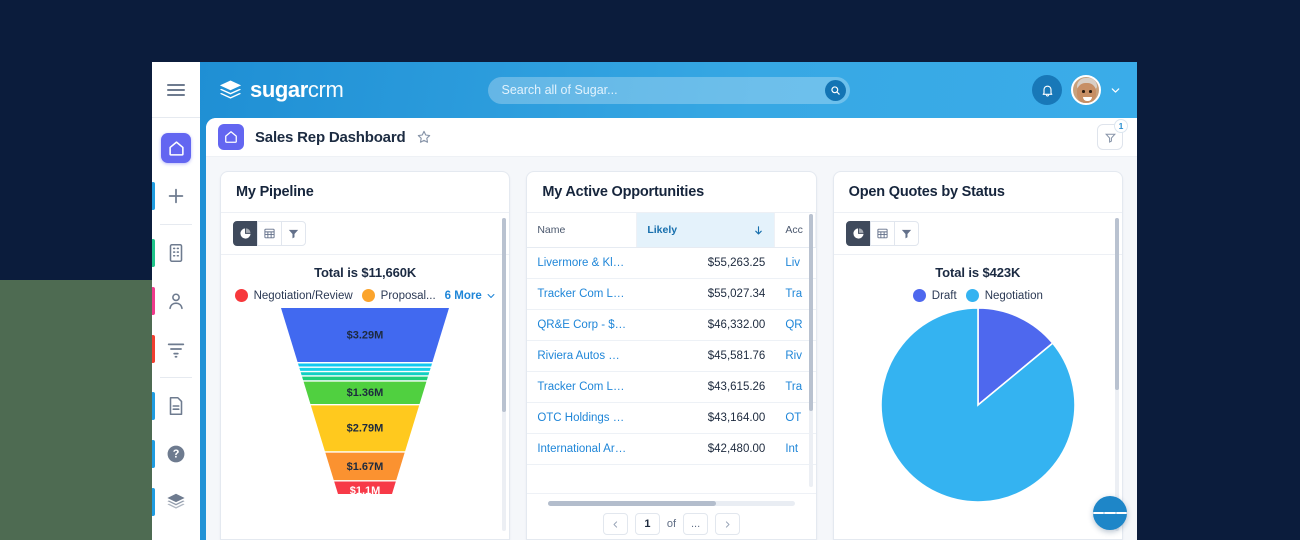 The width and height of the screenshot is (1300, 540). I want to click on sidebar-item-accounts, so click(176, 253).